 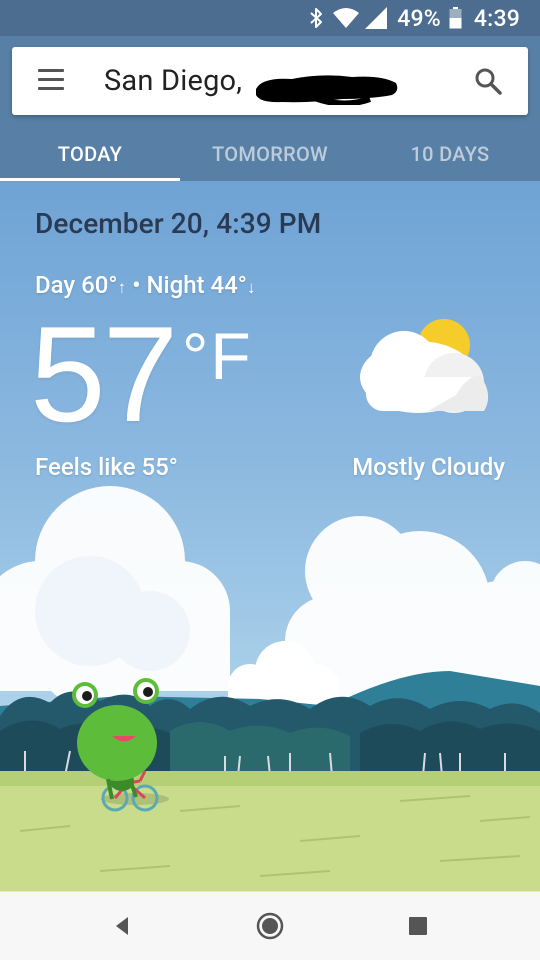 What do you see at coordinates (104, 374) in the screenshot?
I see `current-temperature: 57` at bounding box center [104, 374].